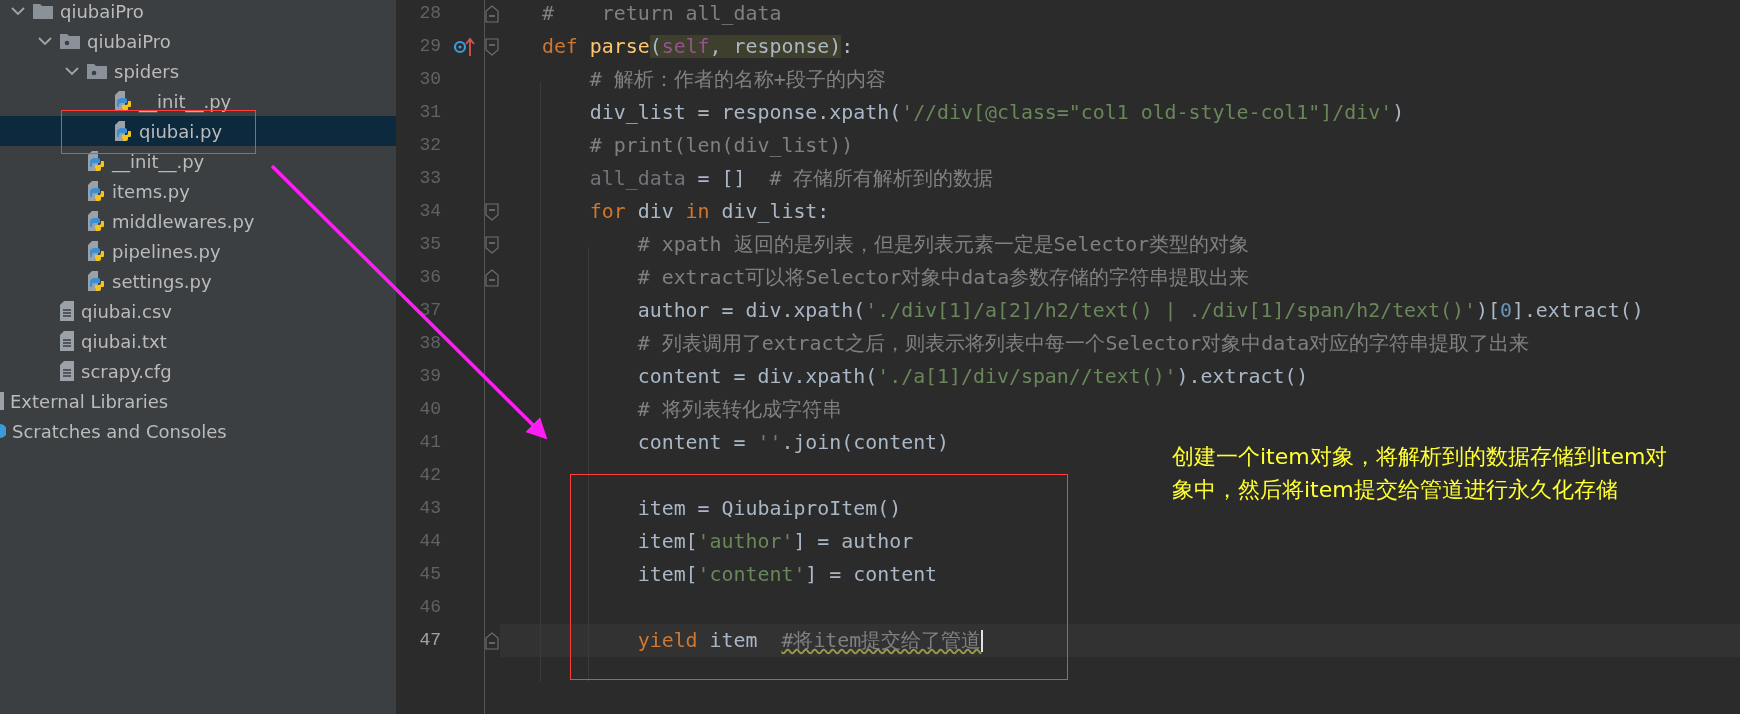 This screenshot has height=714, width=1740. What do you see at coordinates (124, 341) in the screenshot?
I see `tree-item-label: qiubai.txt` at bounding box center [124, 341].